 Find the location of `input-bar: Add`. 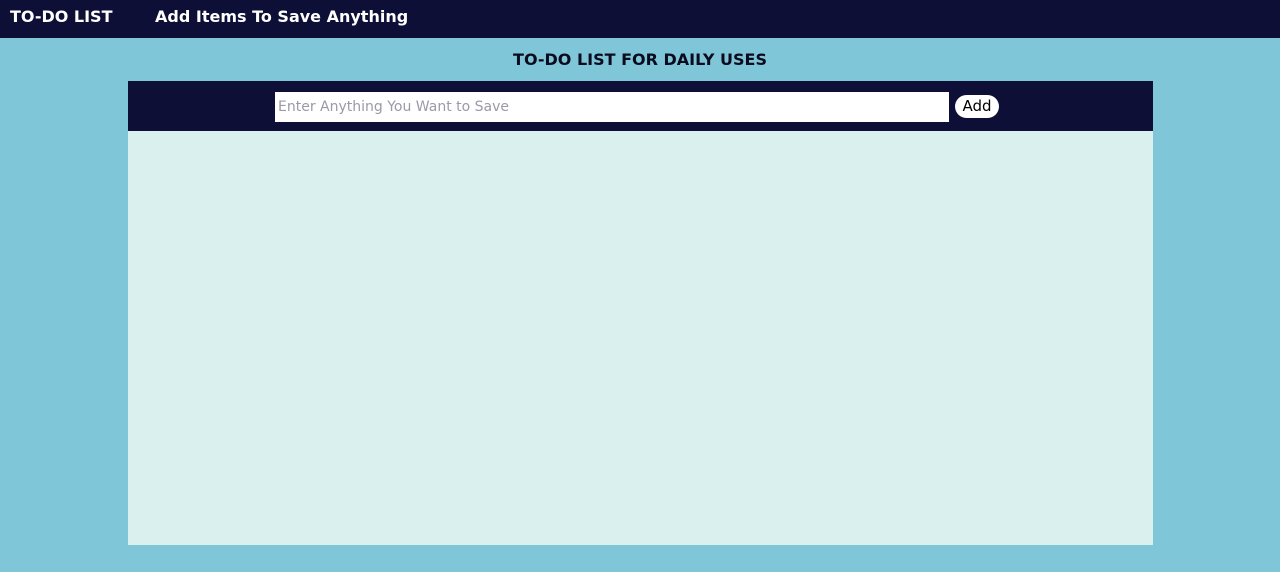

input-bar: Add is located at coordinates (640, 106).